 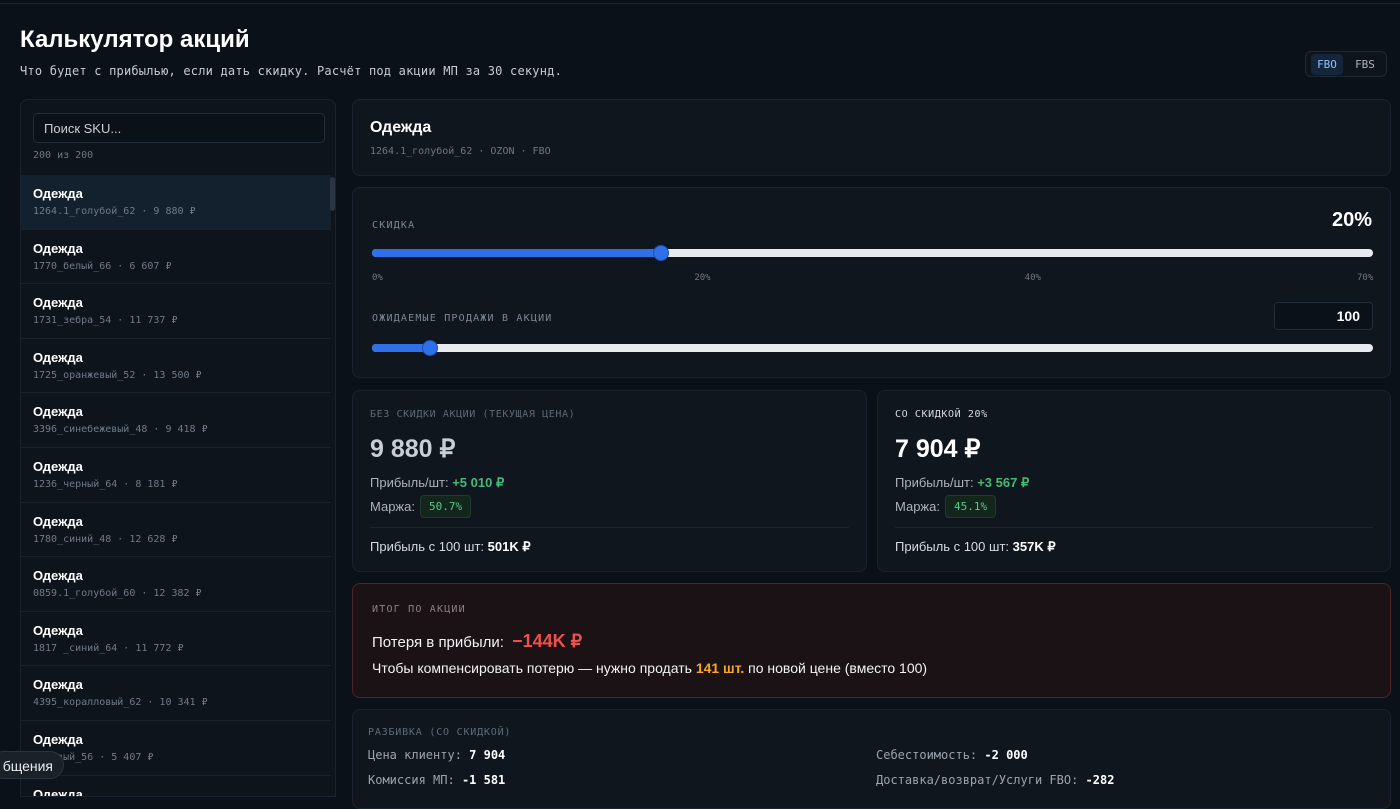 What do you see at coordinates (1003, 482) in the screenshot?
I see `discount-profit-value: +3 567 ₽` at bounding box center [1003, 482].